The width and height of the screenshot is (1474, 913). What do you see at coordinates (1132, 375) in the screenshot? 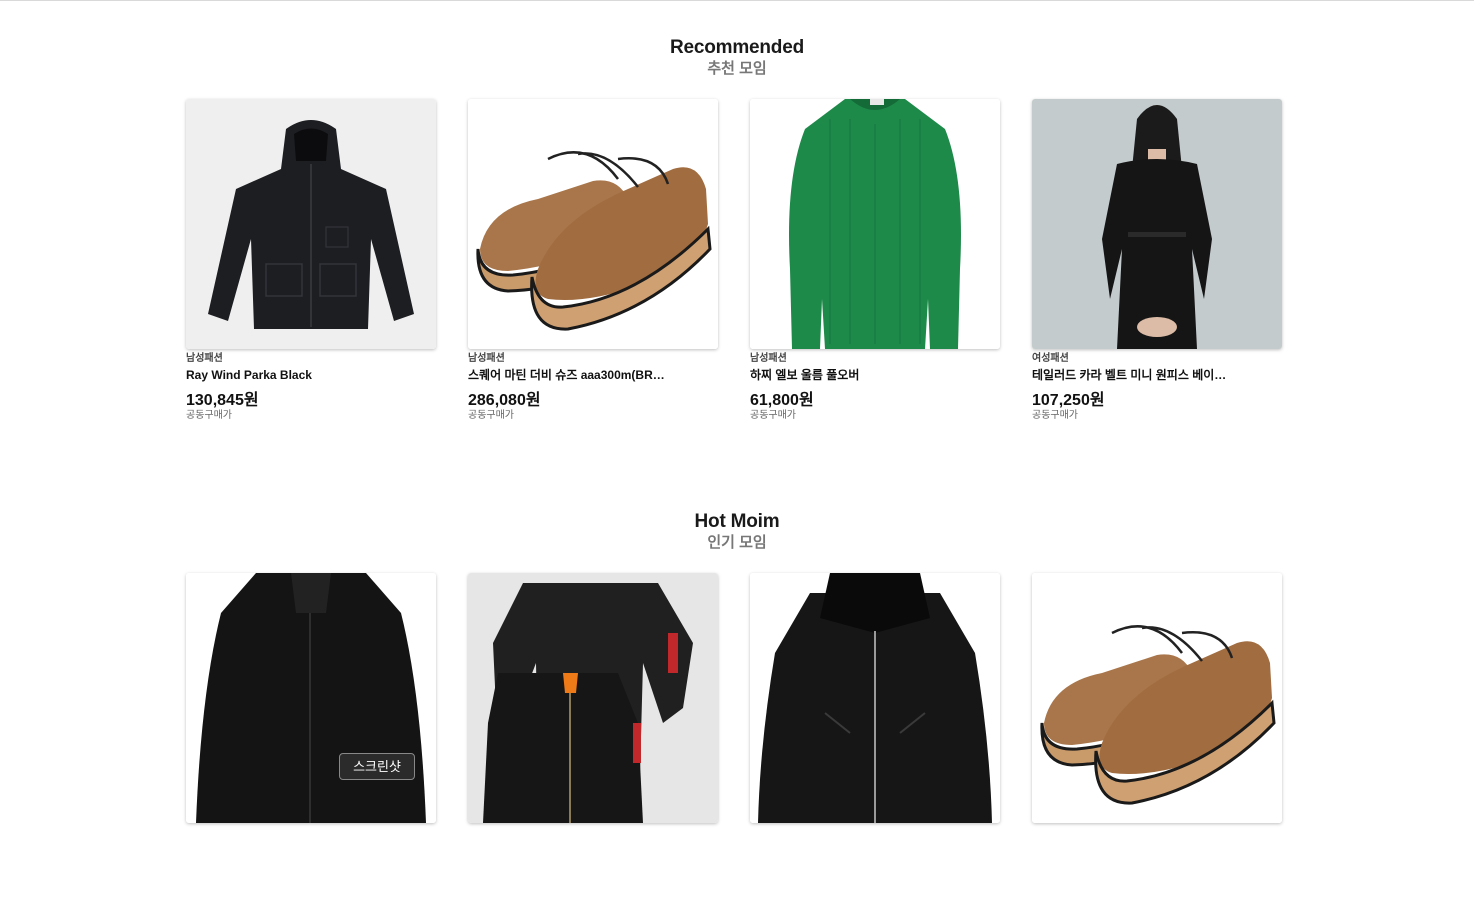
I see `product-name: 테일러드 카라 벨트 미니 원피스 베이직 블랙` at bounding box center [1132, 375].